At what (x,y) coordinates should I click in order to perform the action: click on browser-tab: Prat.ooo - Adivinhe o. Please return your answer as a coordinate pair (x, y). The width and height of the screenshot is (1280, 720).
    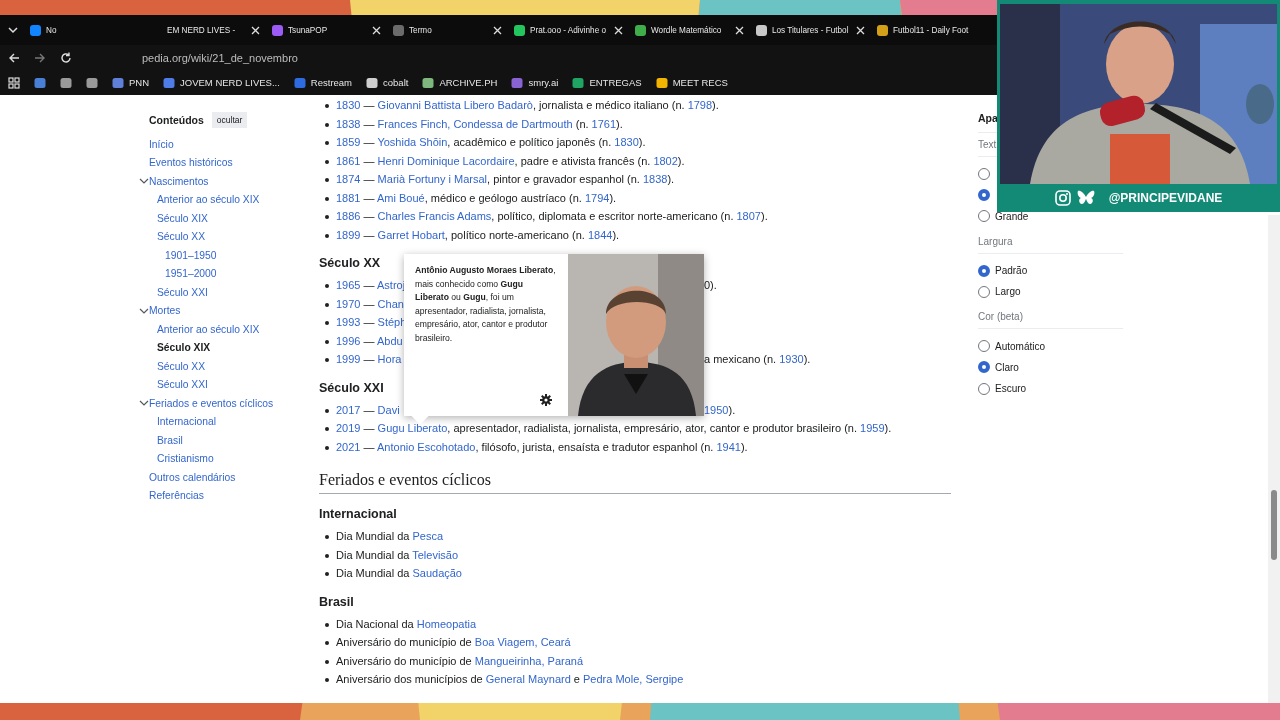
    Looking at the image, I should click on (568, 30).